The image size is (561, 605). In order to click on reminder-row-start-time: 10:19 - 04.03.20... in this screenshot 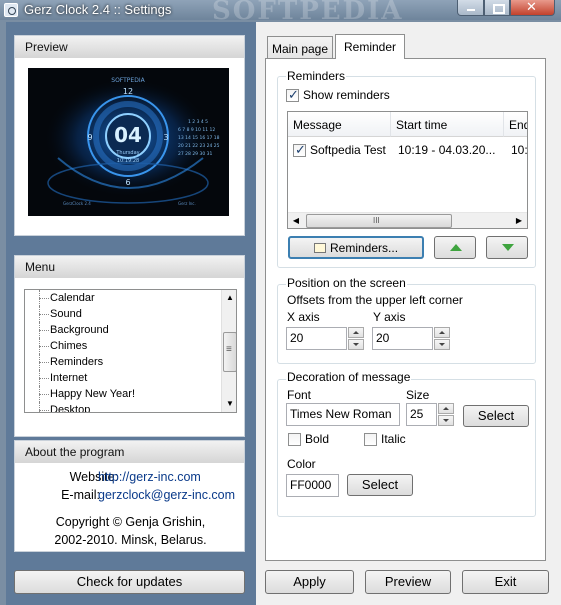, I will do `click(446, 150)`.